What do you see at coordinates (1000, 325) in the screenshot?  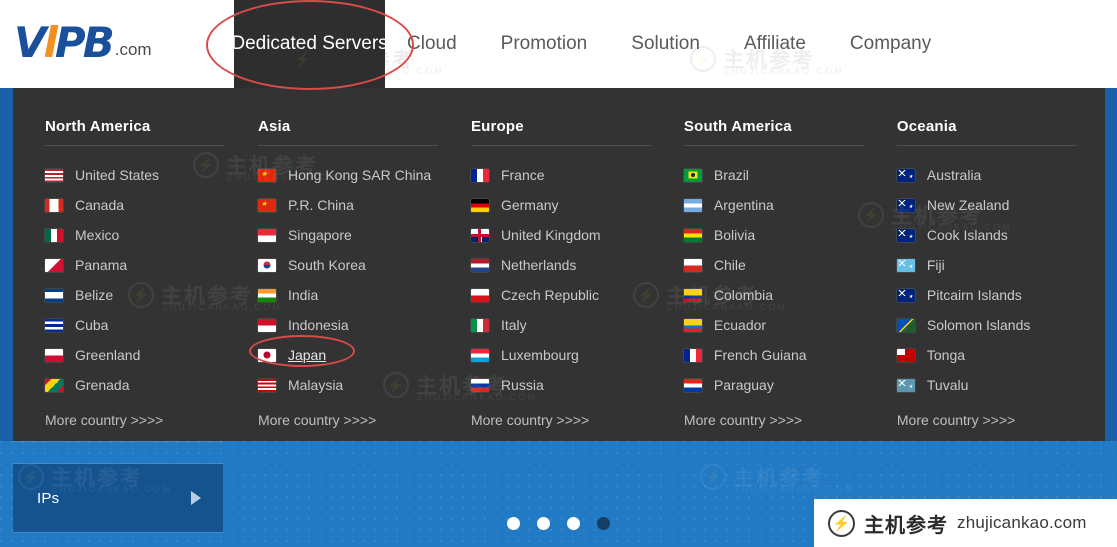 I see `country-link-solomon-islands: Solomon Islands` at bounding box center [1000, 325].